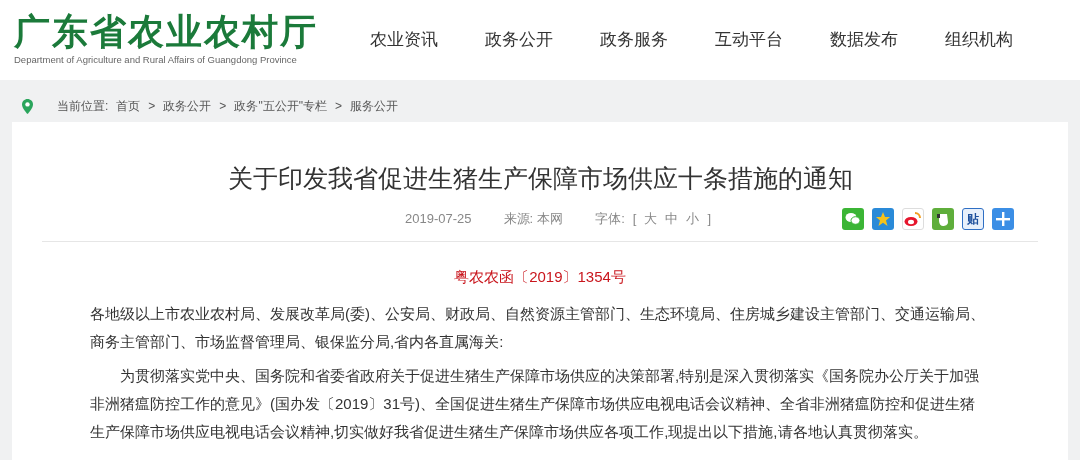  What do you see at coordinates (978, 40) in the screenshot?
I see `nav-link: 组织机构` at bounding box center [978, 40].